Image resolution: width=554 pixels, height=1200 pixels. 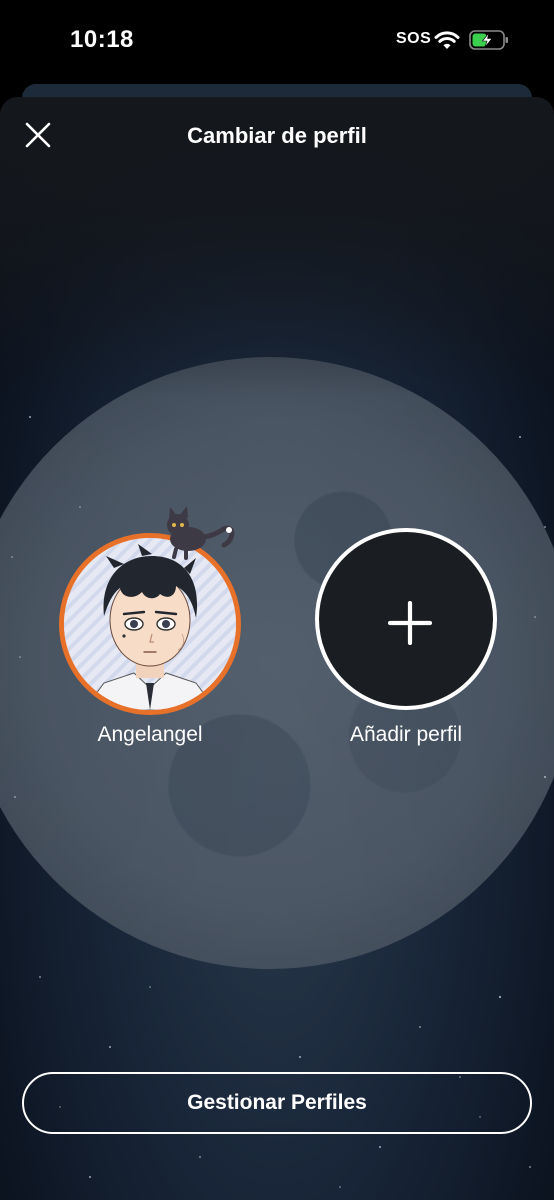 I want to click on add-profile-button: Añadir perfil, so click(x=406, y=637).